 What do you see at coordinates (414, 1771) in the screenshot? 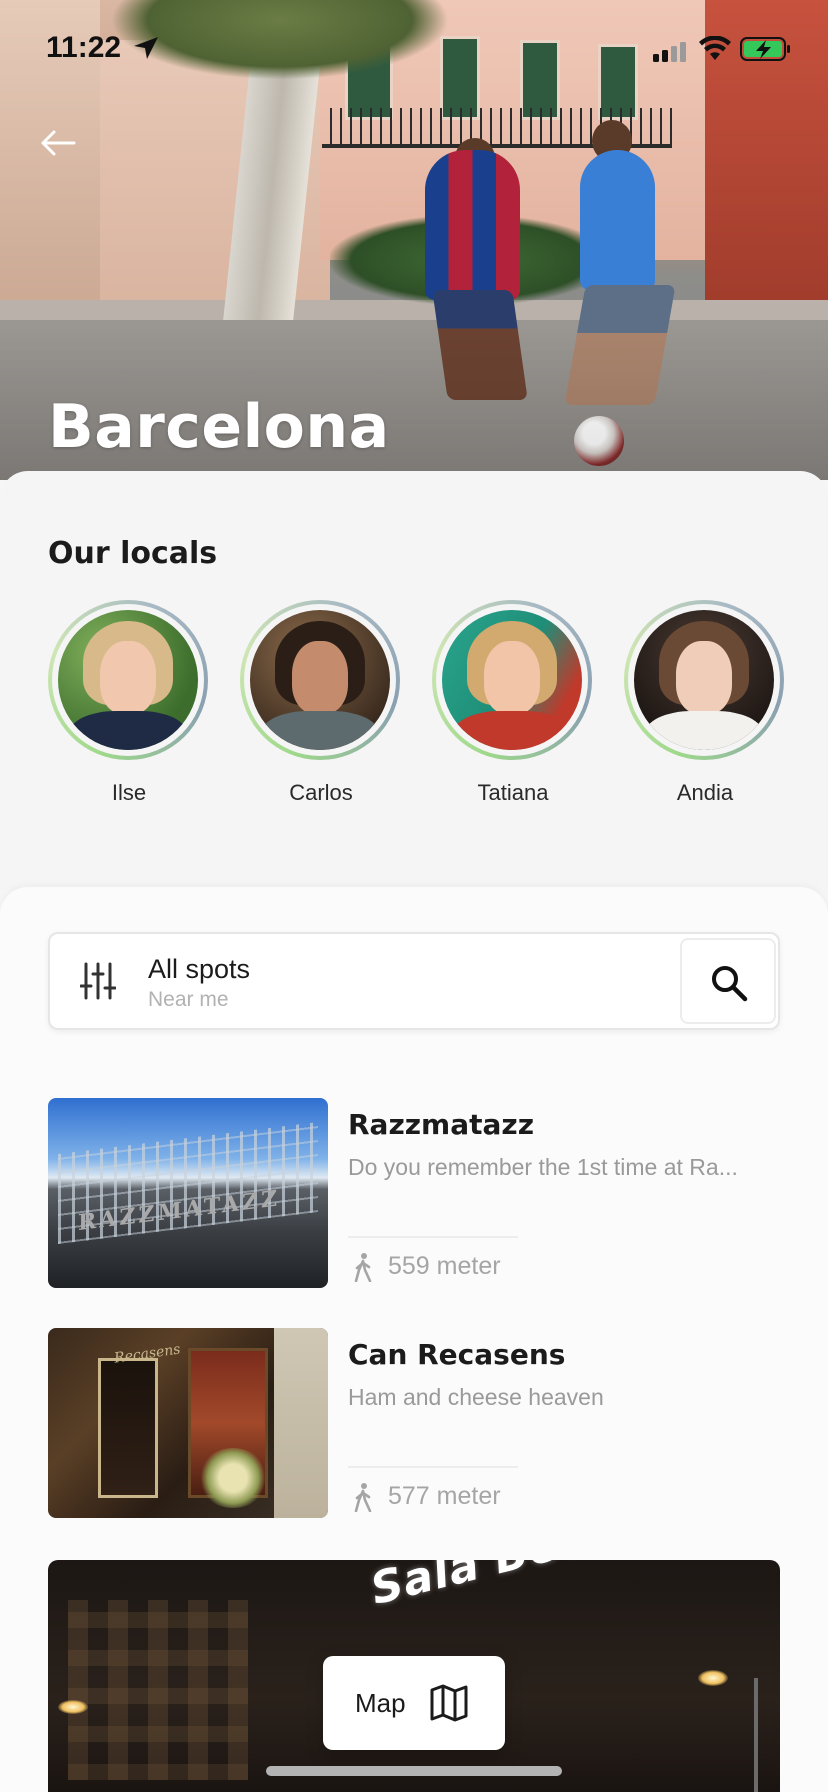
I see `home-indicator` at bounding box center [414, 1771].